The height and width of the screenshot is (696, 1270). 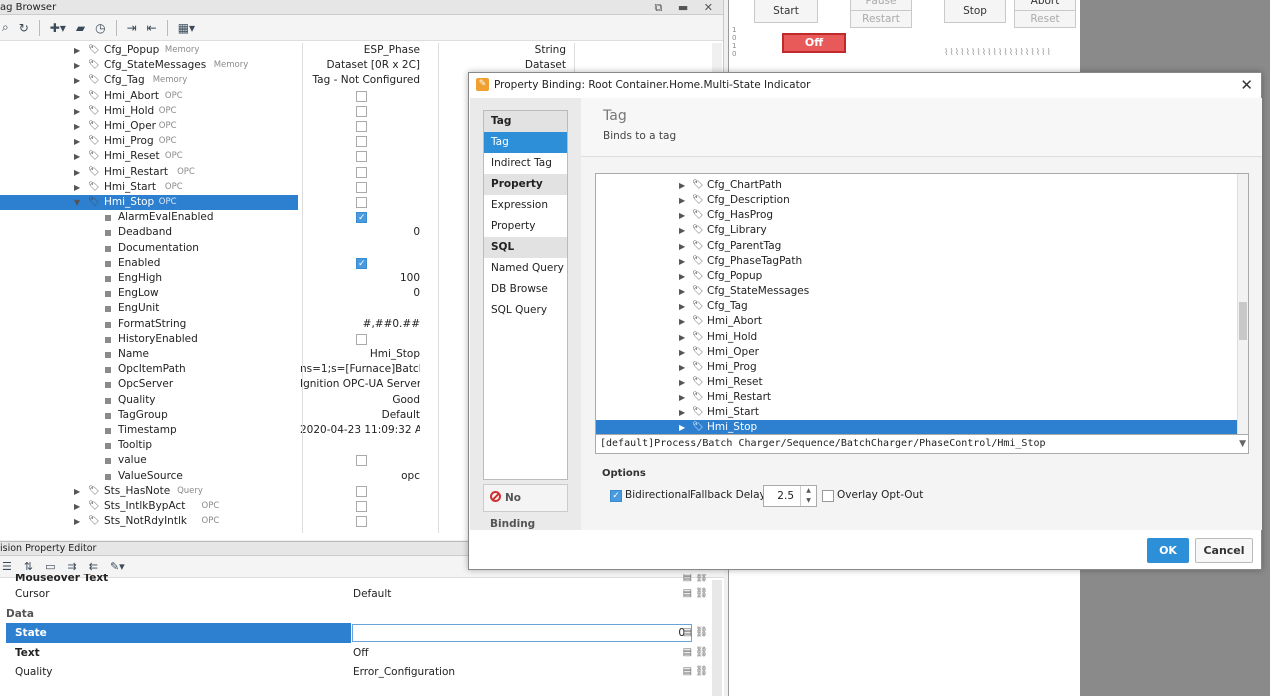 What do you see at coordinates (149, 339) in the screenshot?
I see `tag-name-cell: HistoryEnabled` at bounding box center [149, 339].